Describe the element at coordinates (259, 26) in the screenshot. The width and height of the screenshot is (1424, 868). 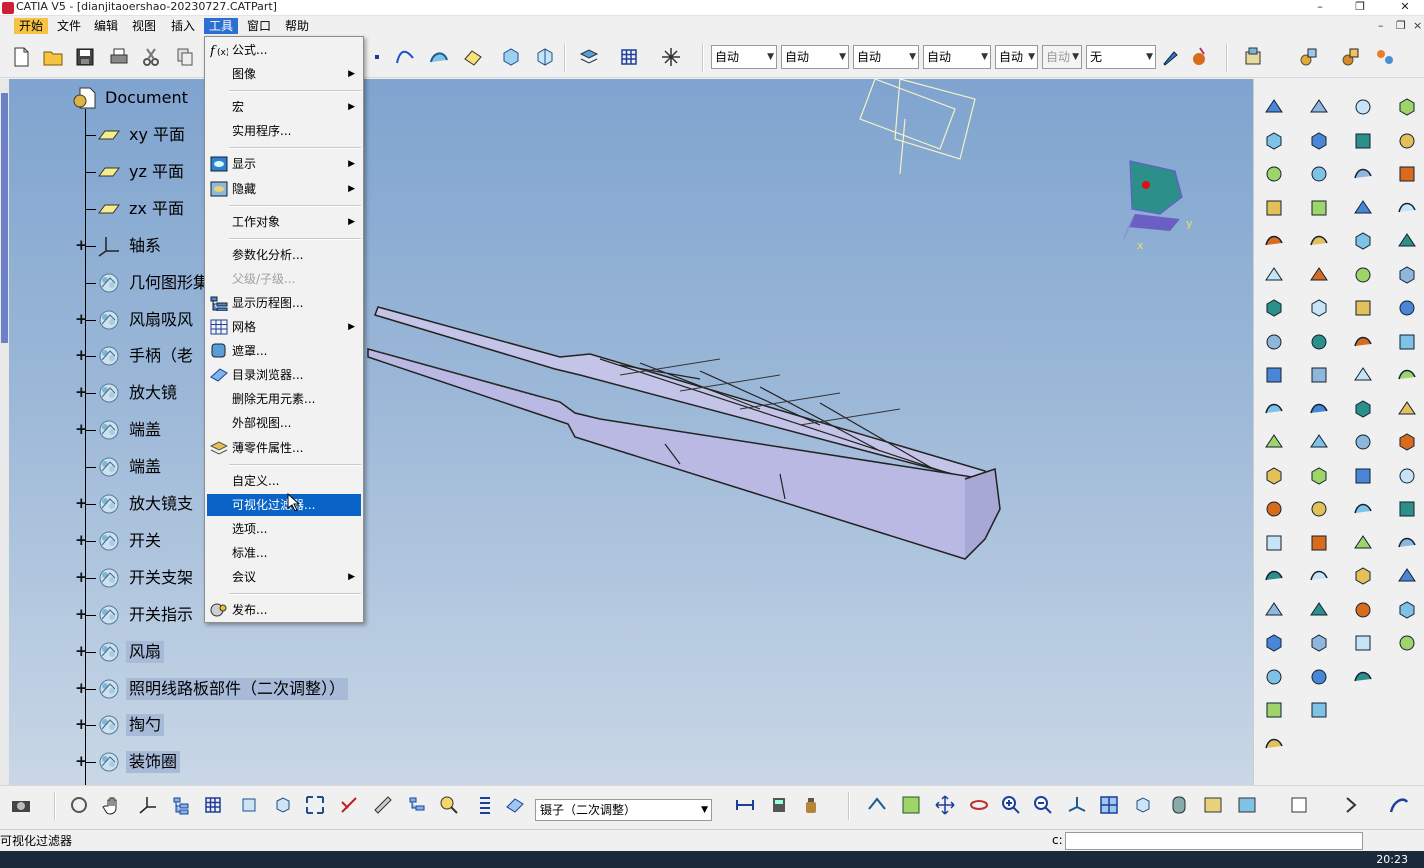
I see `menu-window: 窗口` at that location.